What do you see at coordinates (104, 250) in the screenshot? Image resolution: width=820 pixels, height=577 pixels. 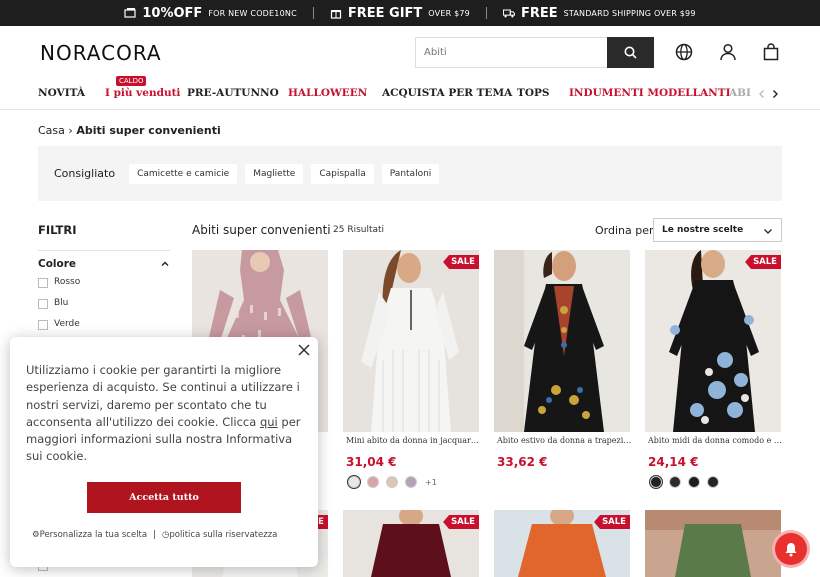 I see `filters-divider` at bounding box center [104, 250].